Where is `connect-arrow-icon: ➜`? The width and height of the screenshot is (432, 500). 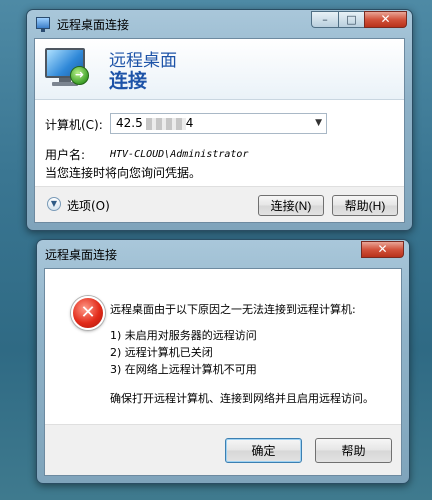
connect-arrow-icon: ➜ is located at coordinates (79, 75).